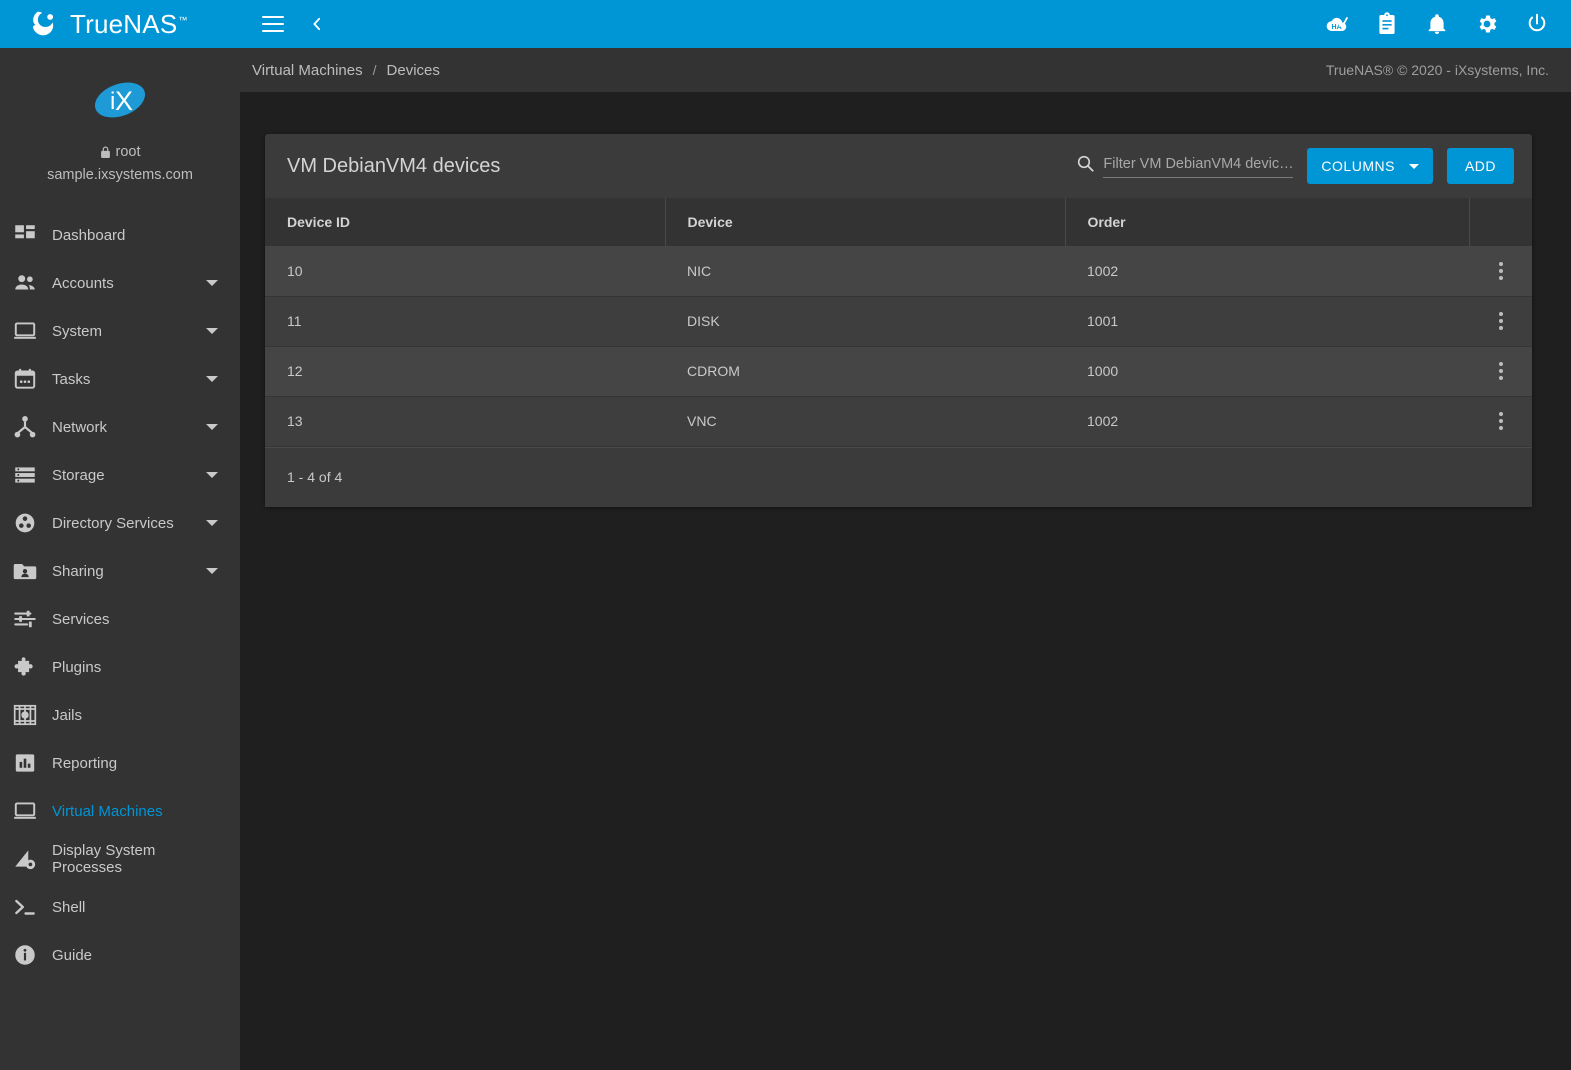 This screenshot has width=1571, height=1070. What do you see at coordinates (25, 619) in the screenshot?
I see `services-sliders-icon` at bounding box center [25, 619].